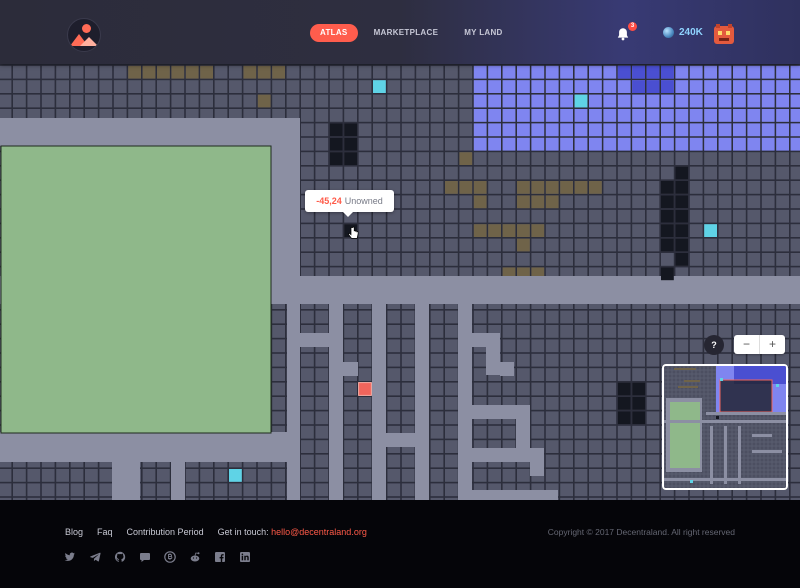 The height and width of the screenshot is (588, 800). What do you see at coordinates (70, 557) in the screenshot?
I see `twitter-icon` at bounding box center [70, 557].